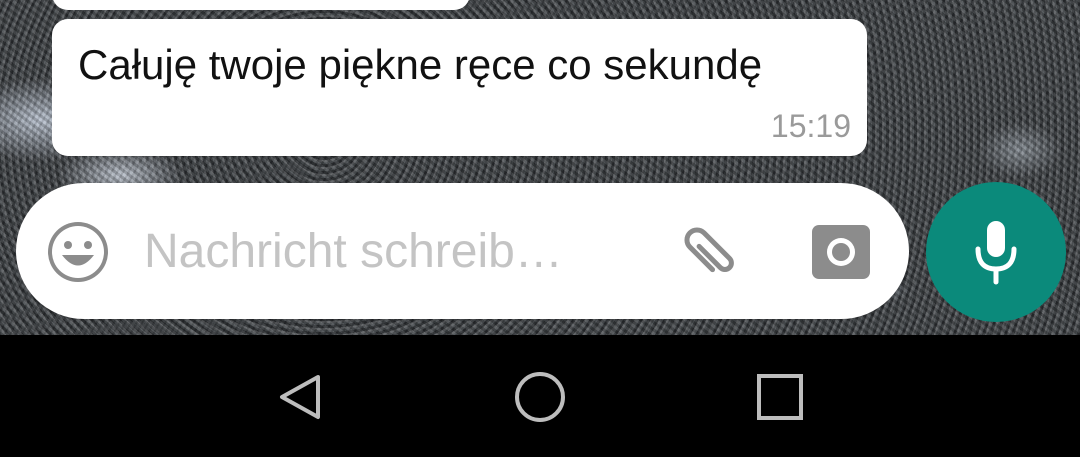 This screenshot has width=1080, height=457. I want to click on message-input, so click(384, 251).